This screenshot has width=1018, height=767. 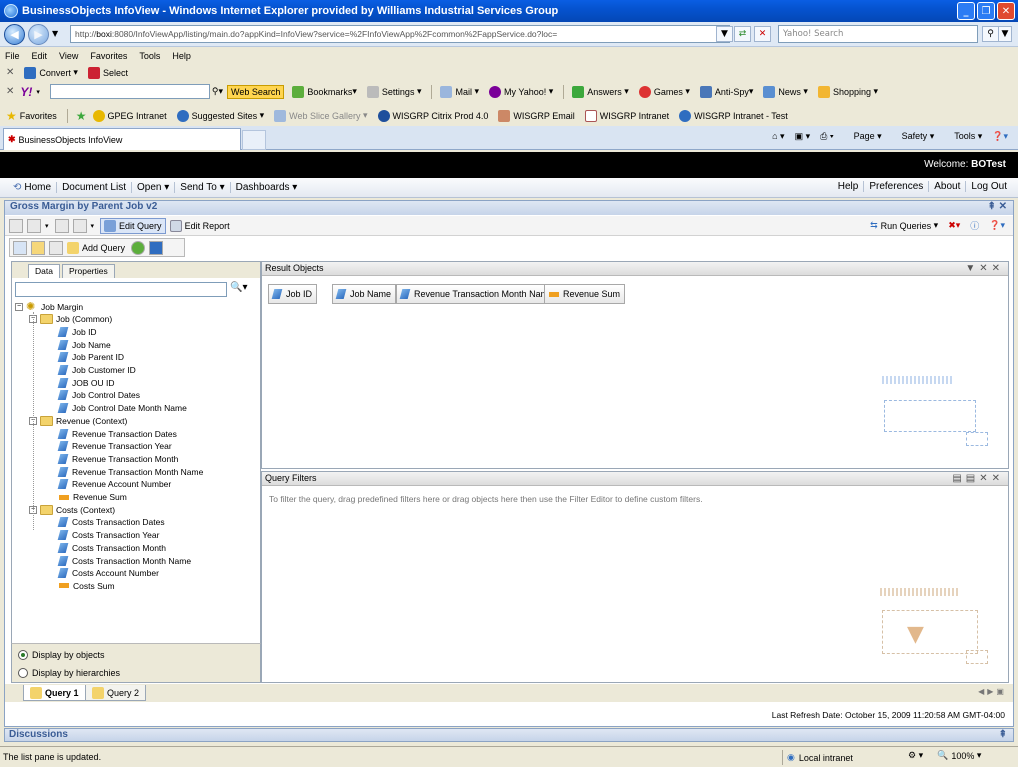 I want to click on security-zone: ◉ Local intranet, so click(x=842, y=757).